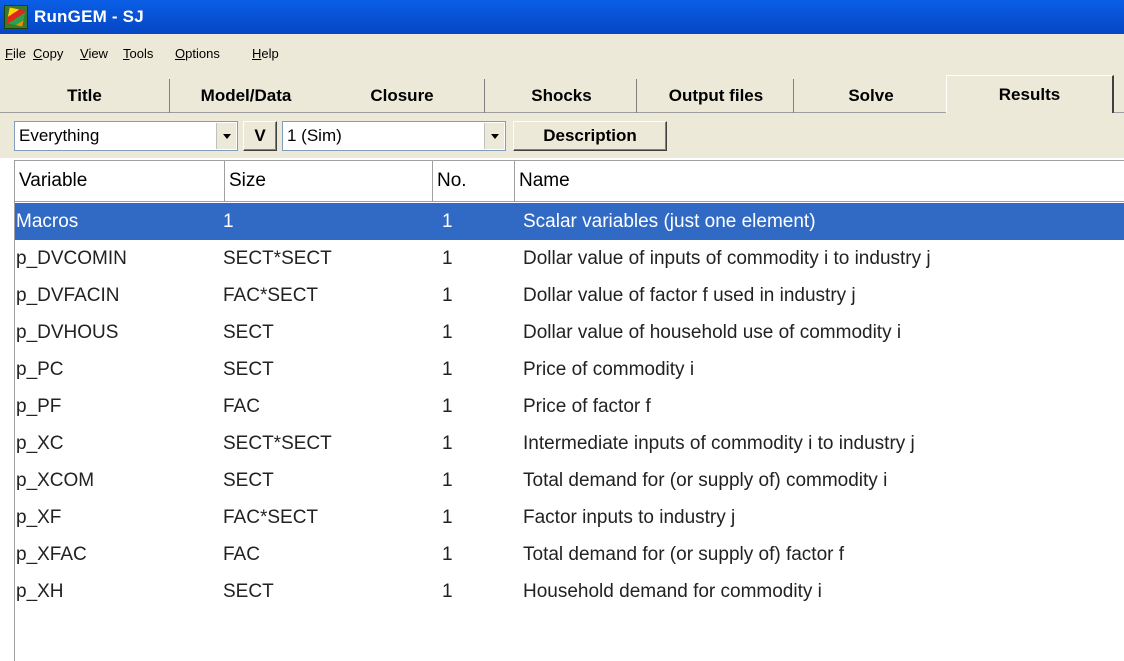 The height and width of the screenshot is (661, 1124). What do you see at coordinates (228, 221) in the screenshot?
I see `cell-size: 1` at bounding box center [228, 221].